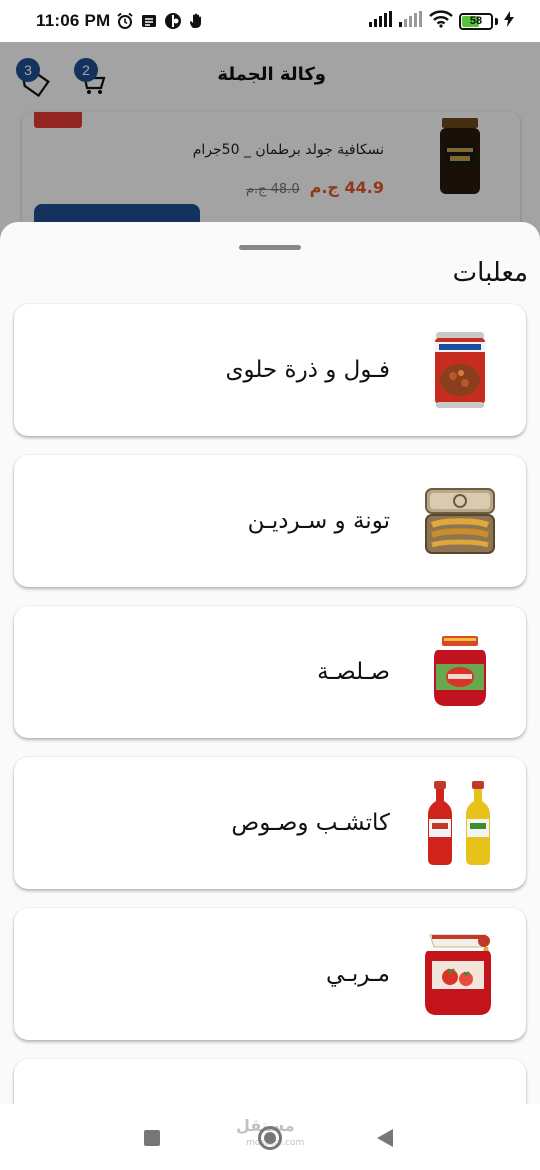 This screenshot has height=1170, width=540. What do you see at coordinates (149, 21) in the screenshot?
I see `message-icon` at bounding box center [149, 21].